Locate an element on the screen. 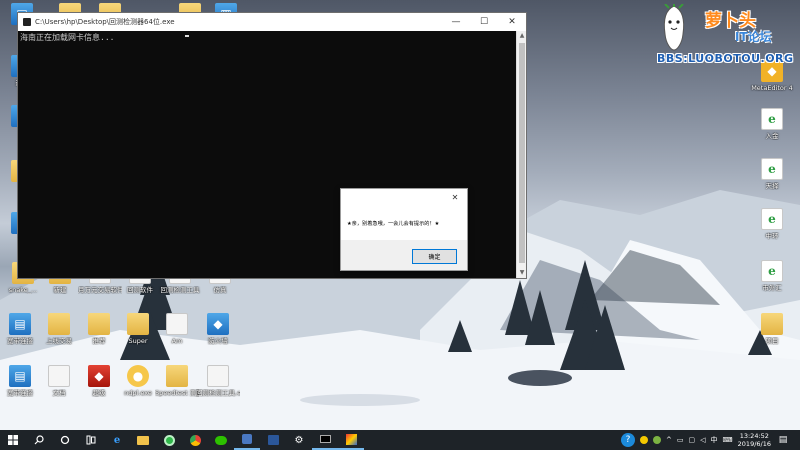 Image resolution: width=800 pixels, height=450 pixels. desktop-icon-ie: e 入金 is located at coordinates (772, 124).